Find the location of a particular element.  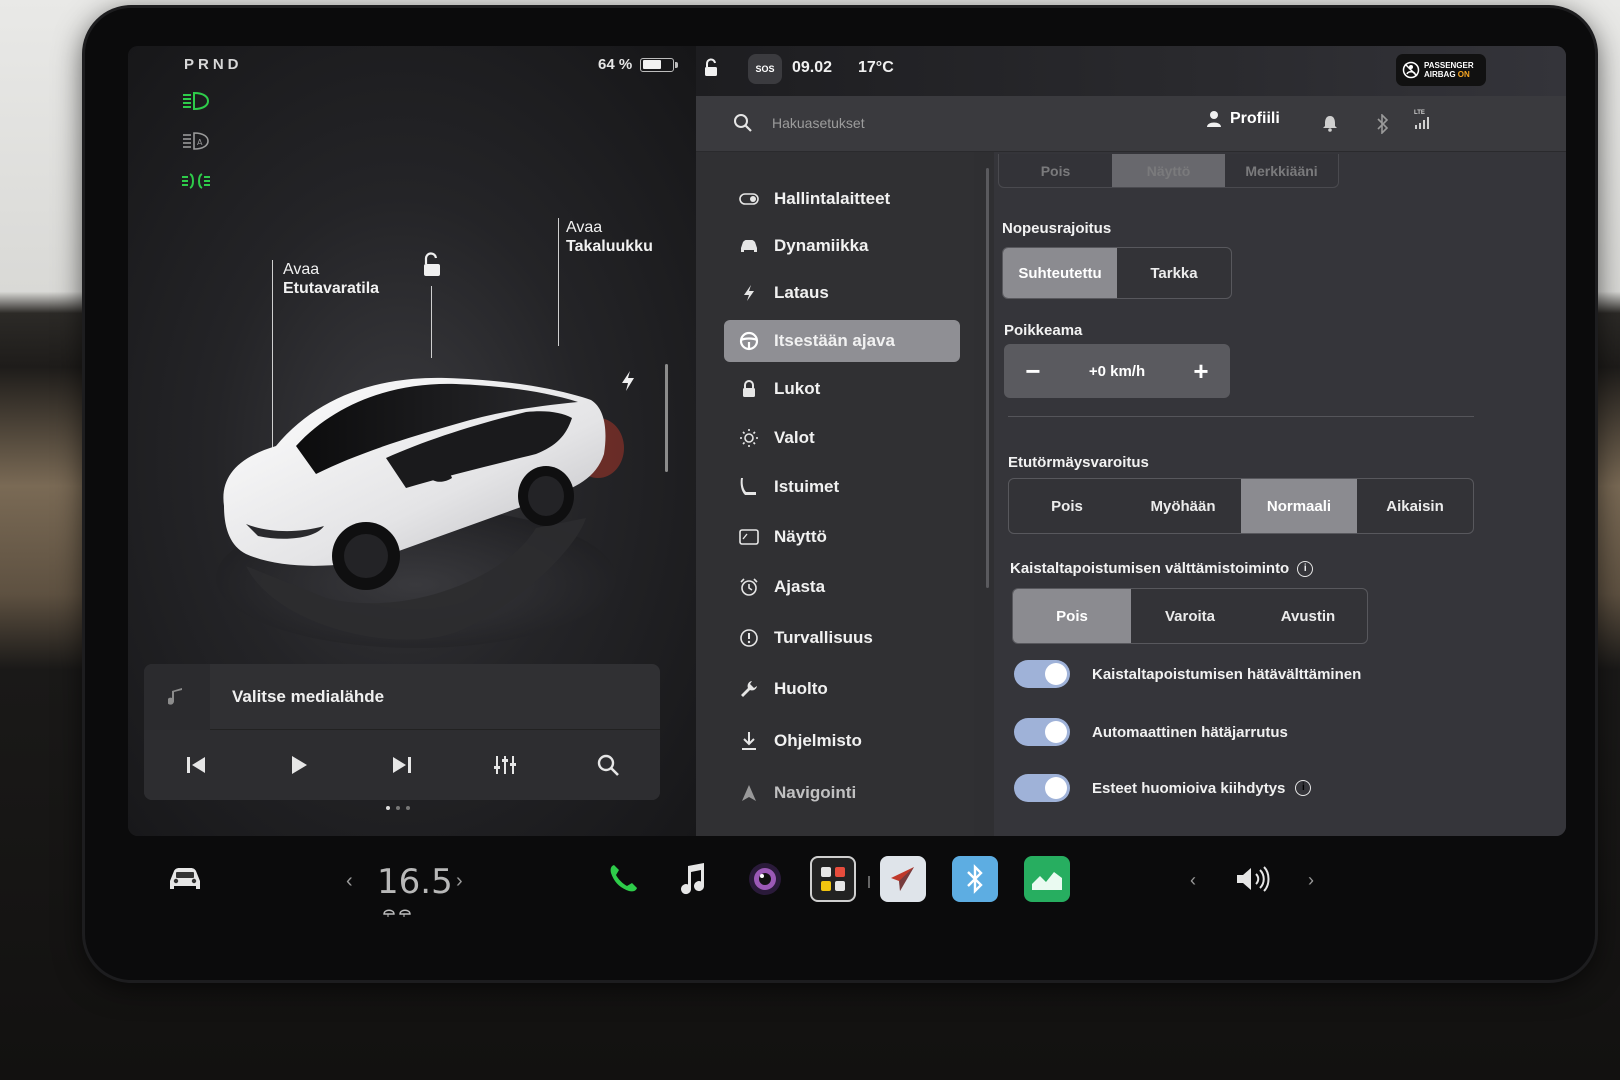

top-segment-option-1: Näyttö is located at coordinates (1168, 170).